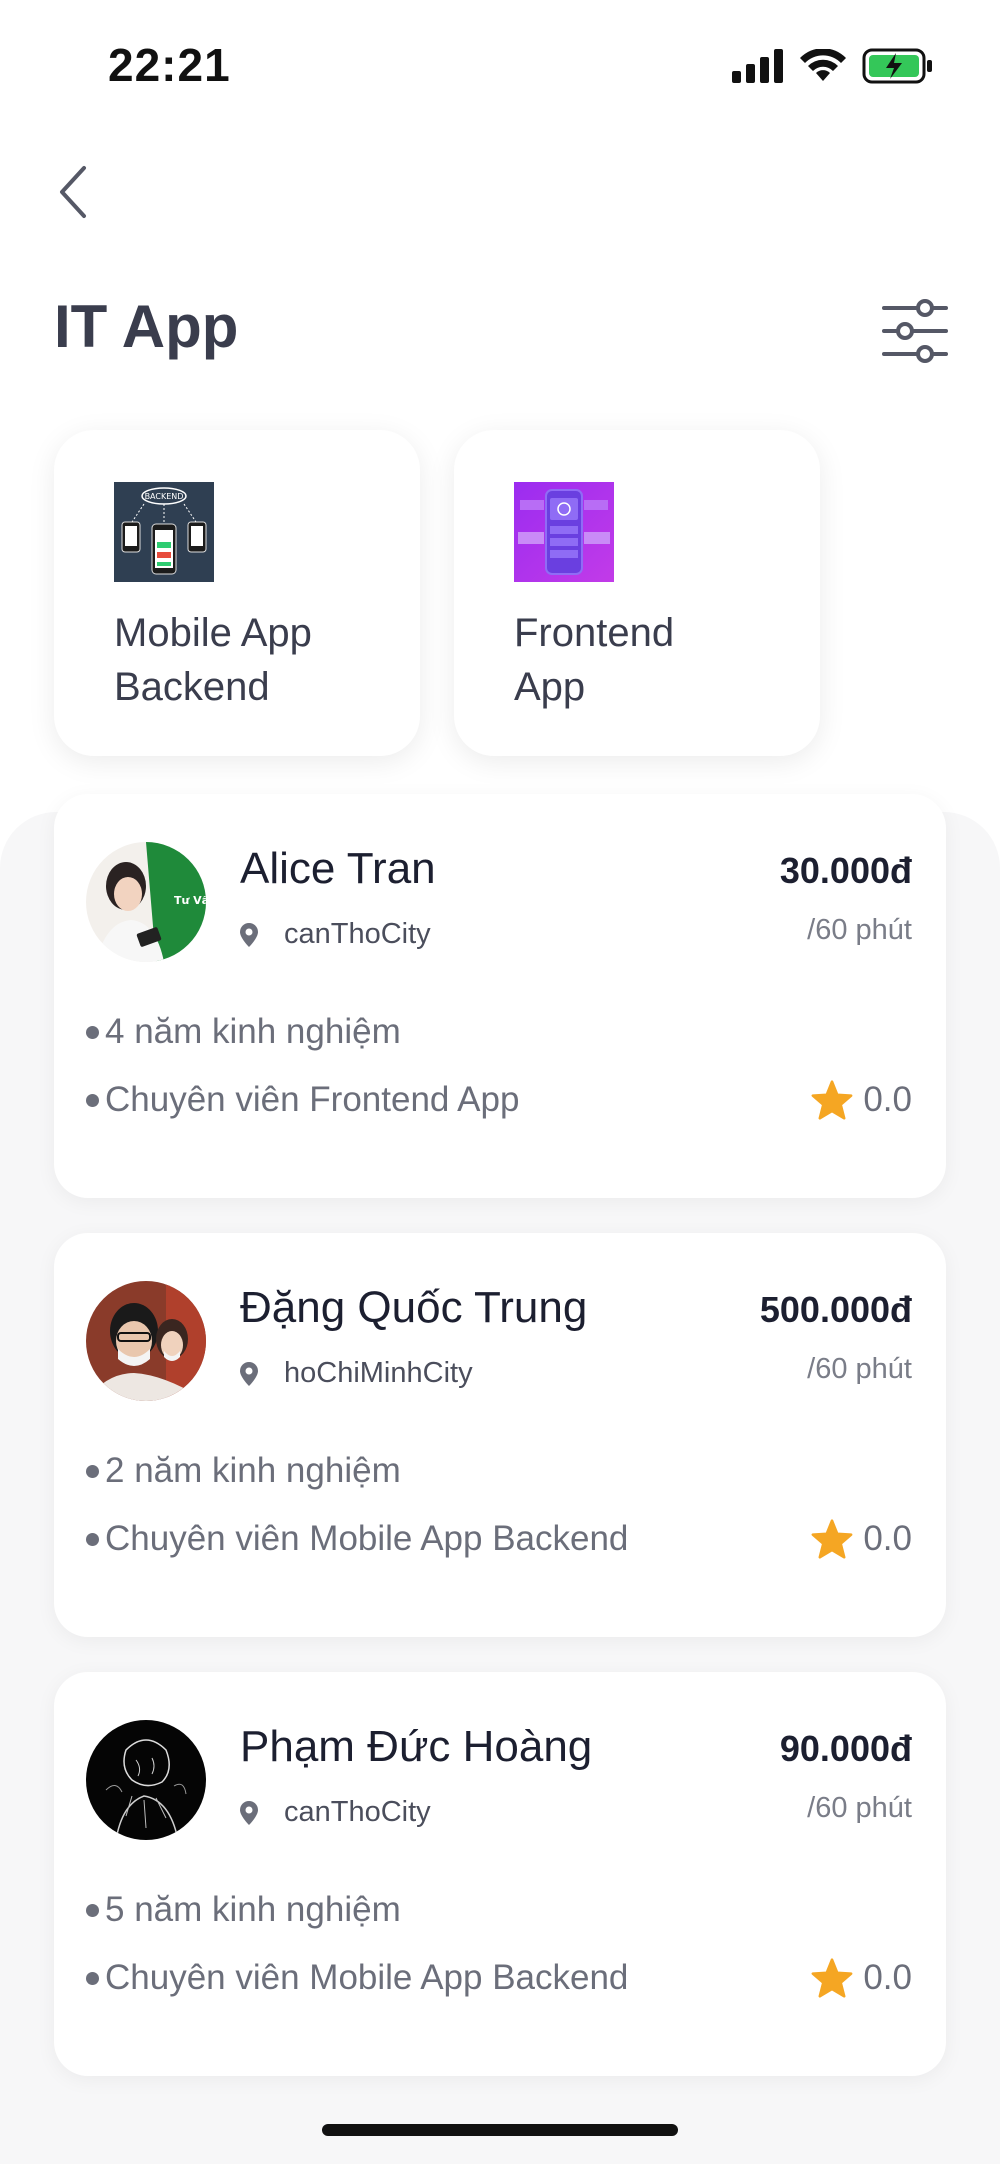  Describe the element at coordinates (213, 660) in the screenshot. I see `category-label: Mobile App Backend` at that location.